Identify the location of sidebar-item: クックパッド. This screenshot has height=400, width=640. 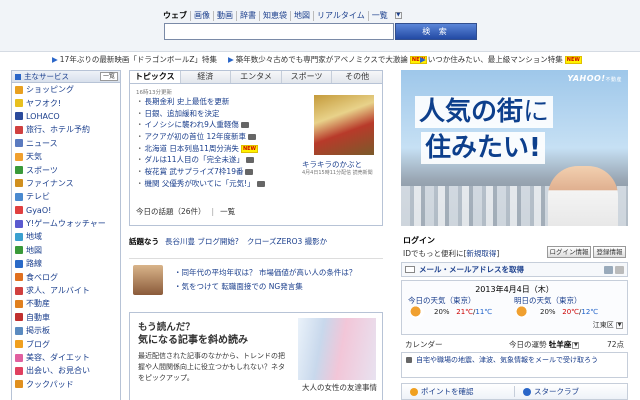
(66, 384).